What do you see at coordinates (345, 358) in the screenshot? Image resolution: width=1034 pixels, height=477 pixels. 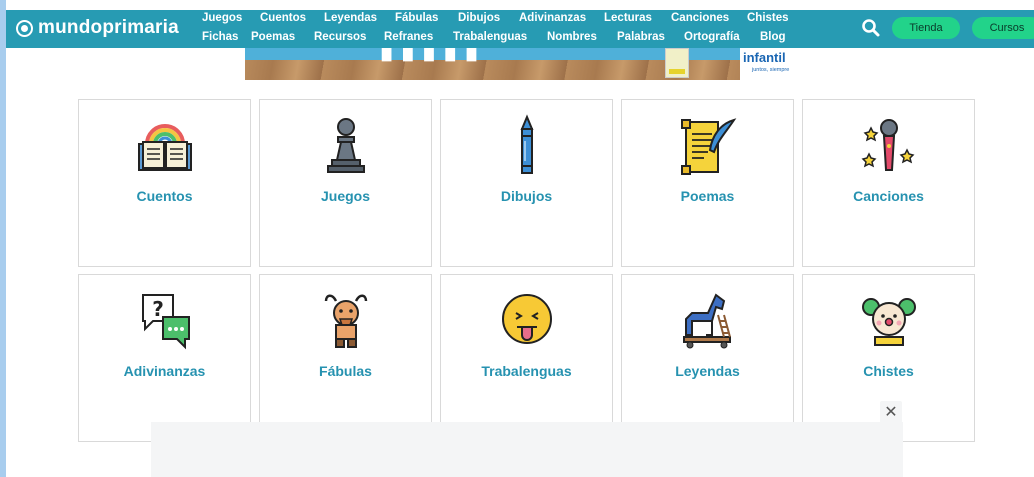 I see `card-fabulas: Fábulas` at bounding box center [345, 358].